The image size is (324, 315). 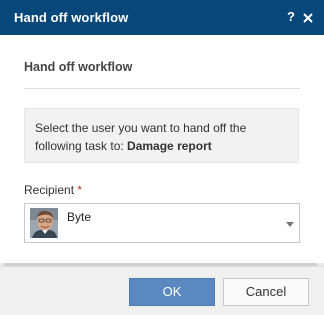 What do you see at coordinates (172, 292) in the screenshot?
I see `ok-button: OK` at bounding box center [172, 292].